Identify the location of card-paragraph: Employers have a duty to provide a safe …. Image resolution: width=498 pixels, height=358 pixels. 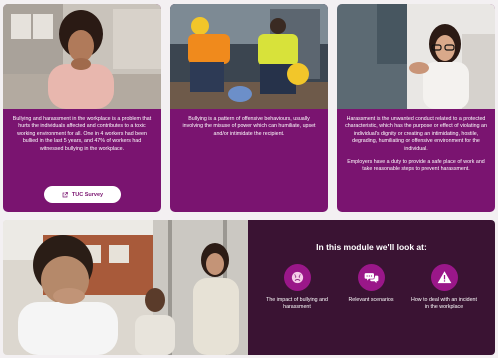
(416, 166).